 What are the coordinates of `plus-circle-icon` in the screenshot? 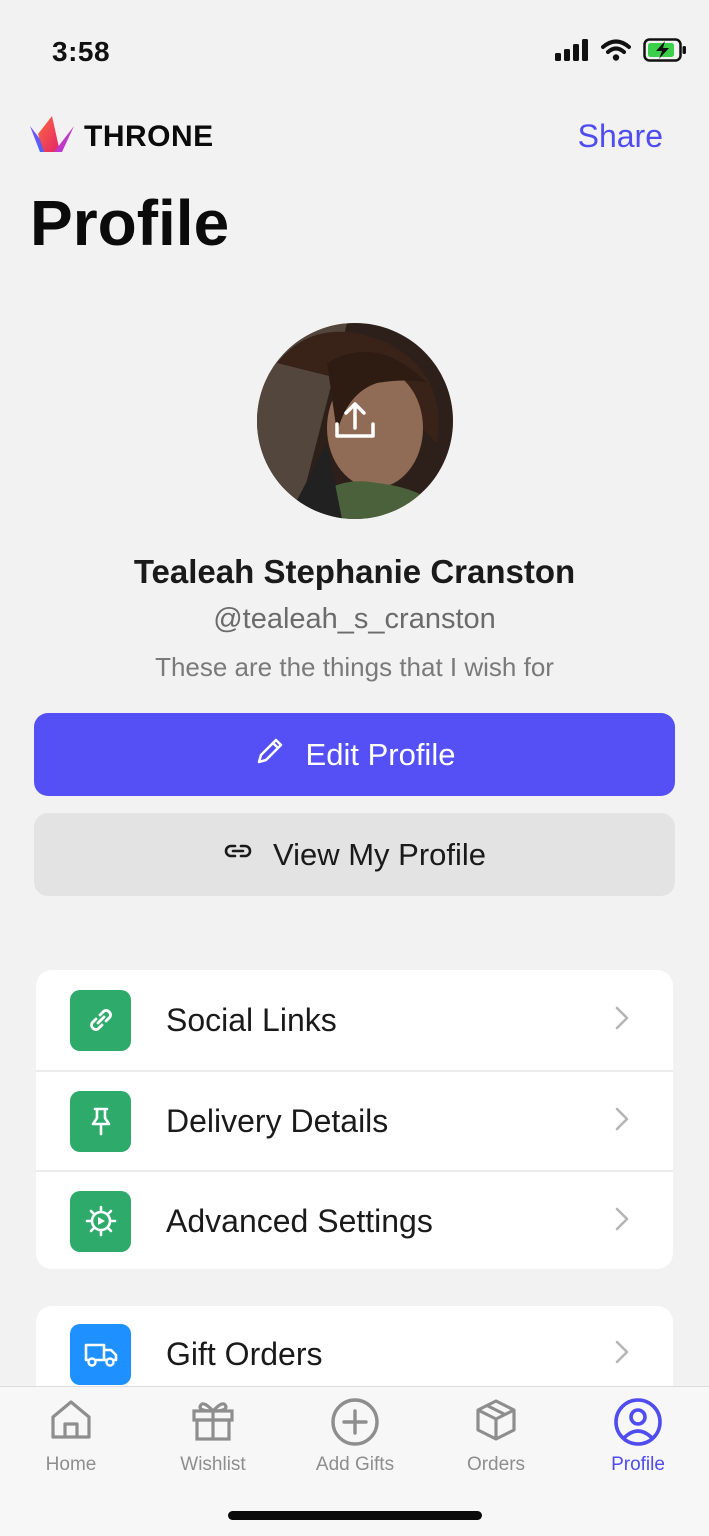 It's located at (355, 1424).